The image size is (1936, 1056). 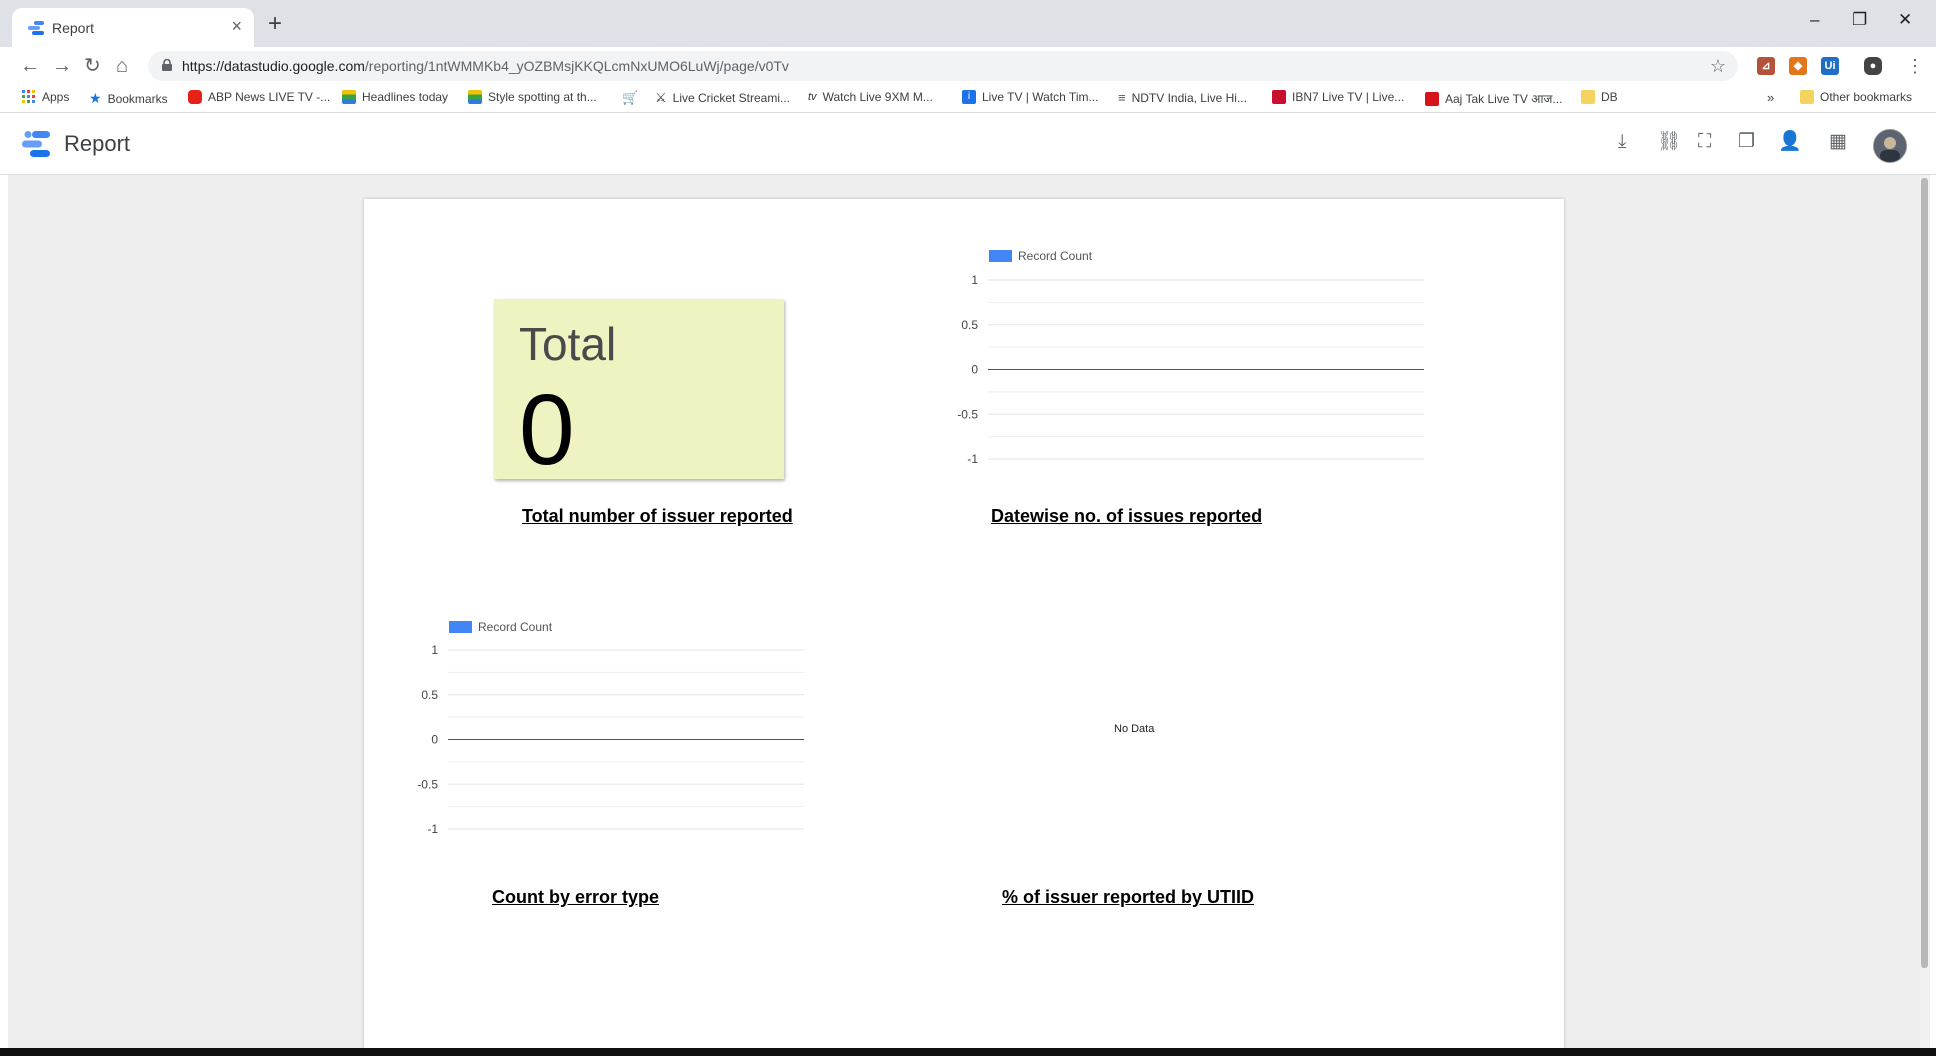 What do you see at coordinates (275, 24) in the screenshot?
I see `new-tab-button: +` at bounding box center [275, 24].